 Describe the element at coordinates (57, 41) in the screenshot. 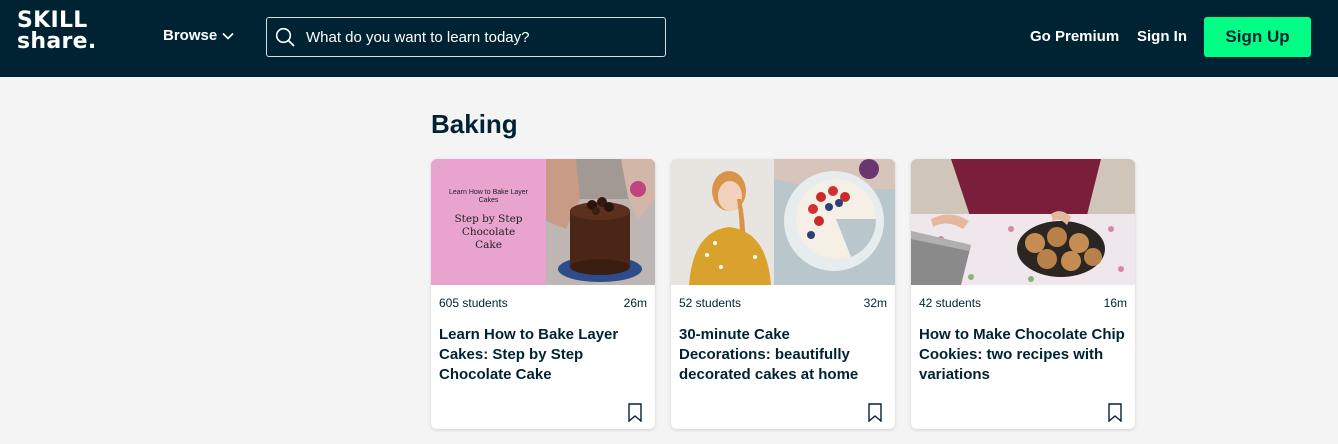

I see `logo-line-2: share.` at that location.